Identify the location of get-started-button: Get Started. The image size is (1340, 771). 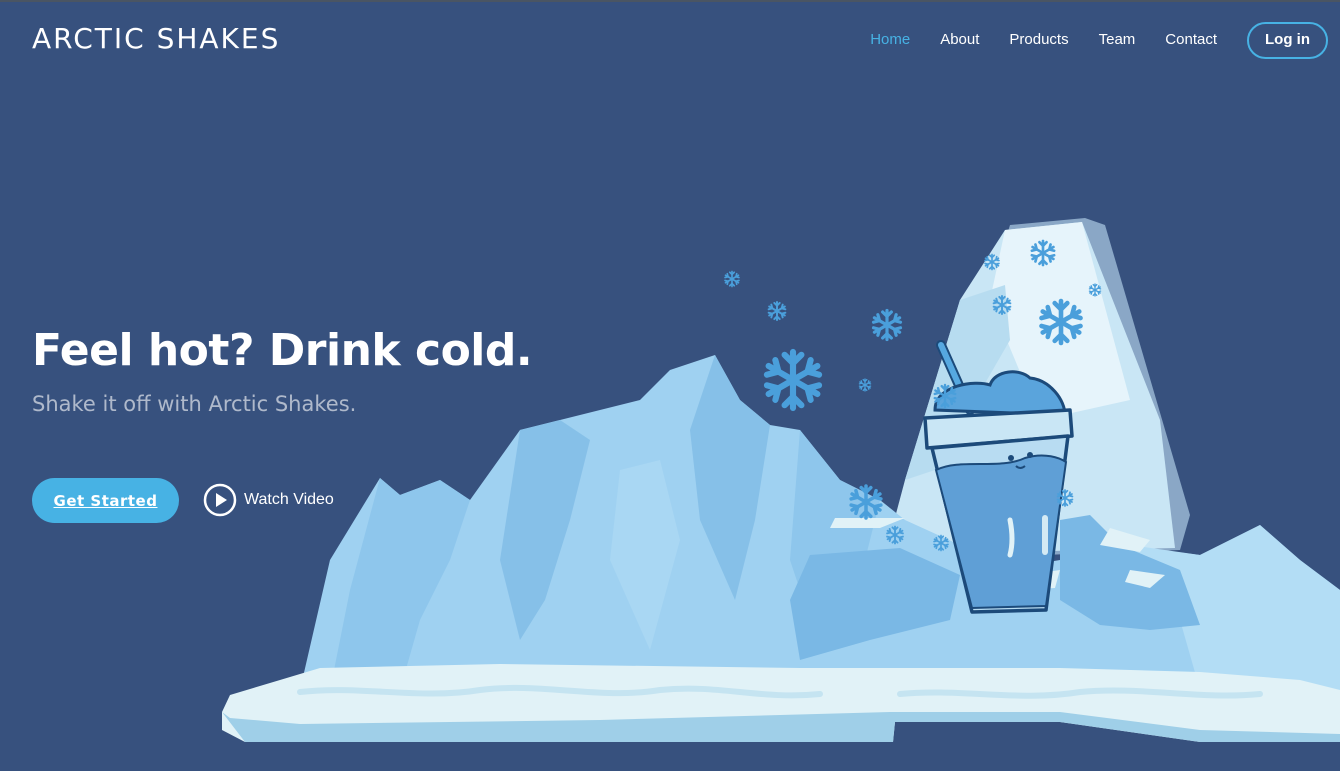
(105, 500).